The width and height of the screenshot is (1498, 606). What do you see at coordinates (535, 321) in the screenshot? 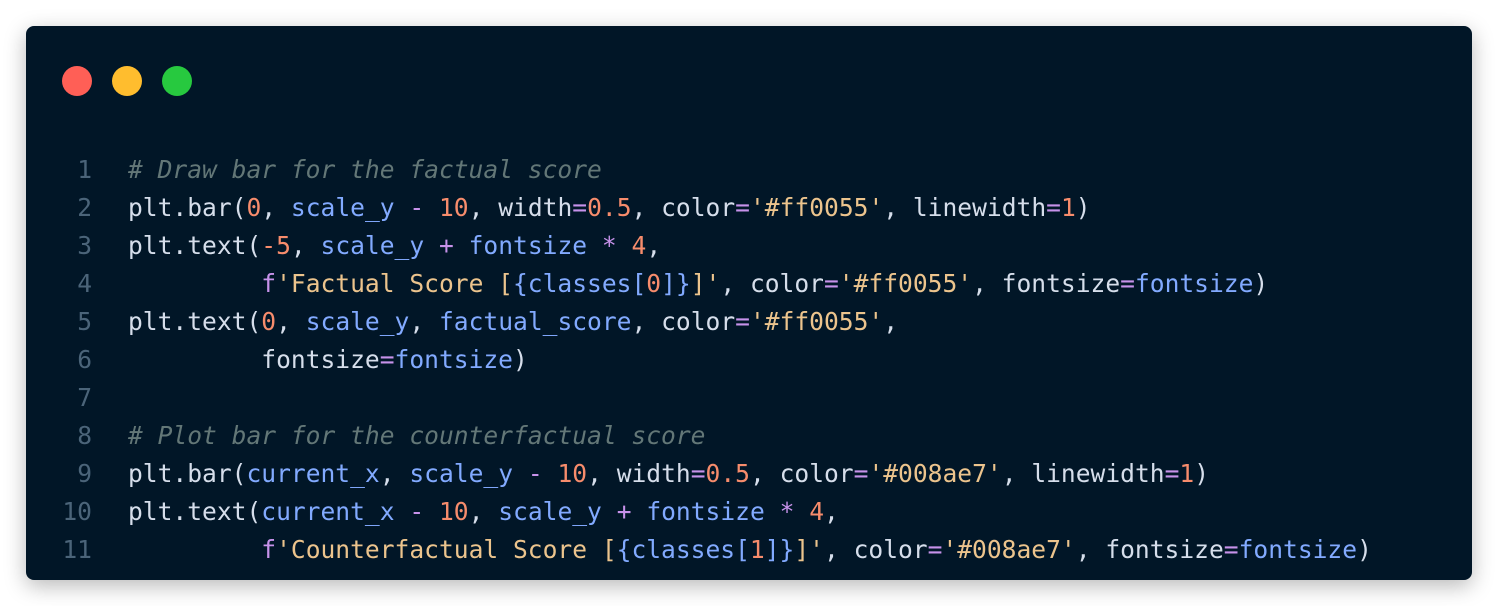
I see `code-token-var: factual_score` at bounding box center [535, 321].